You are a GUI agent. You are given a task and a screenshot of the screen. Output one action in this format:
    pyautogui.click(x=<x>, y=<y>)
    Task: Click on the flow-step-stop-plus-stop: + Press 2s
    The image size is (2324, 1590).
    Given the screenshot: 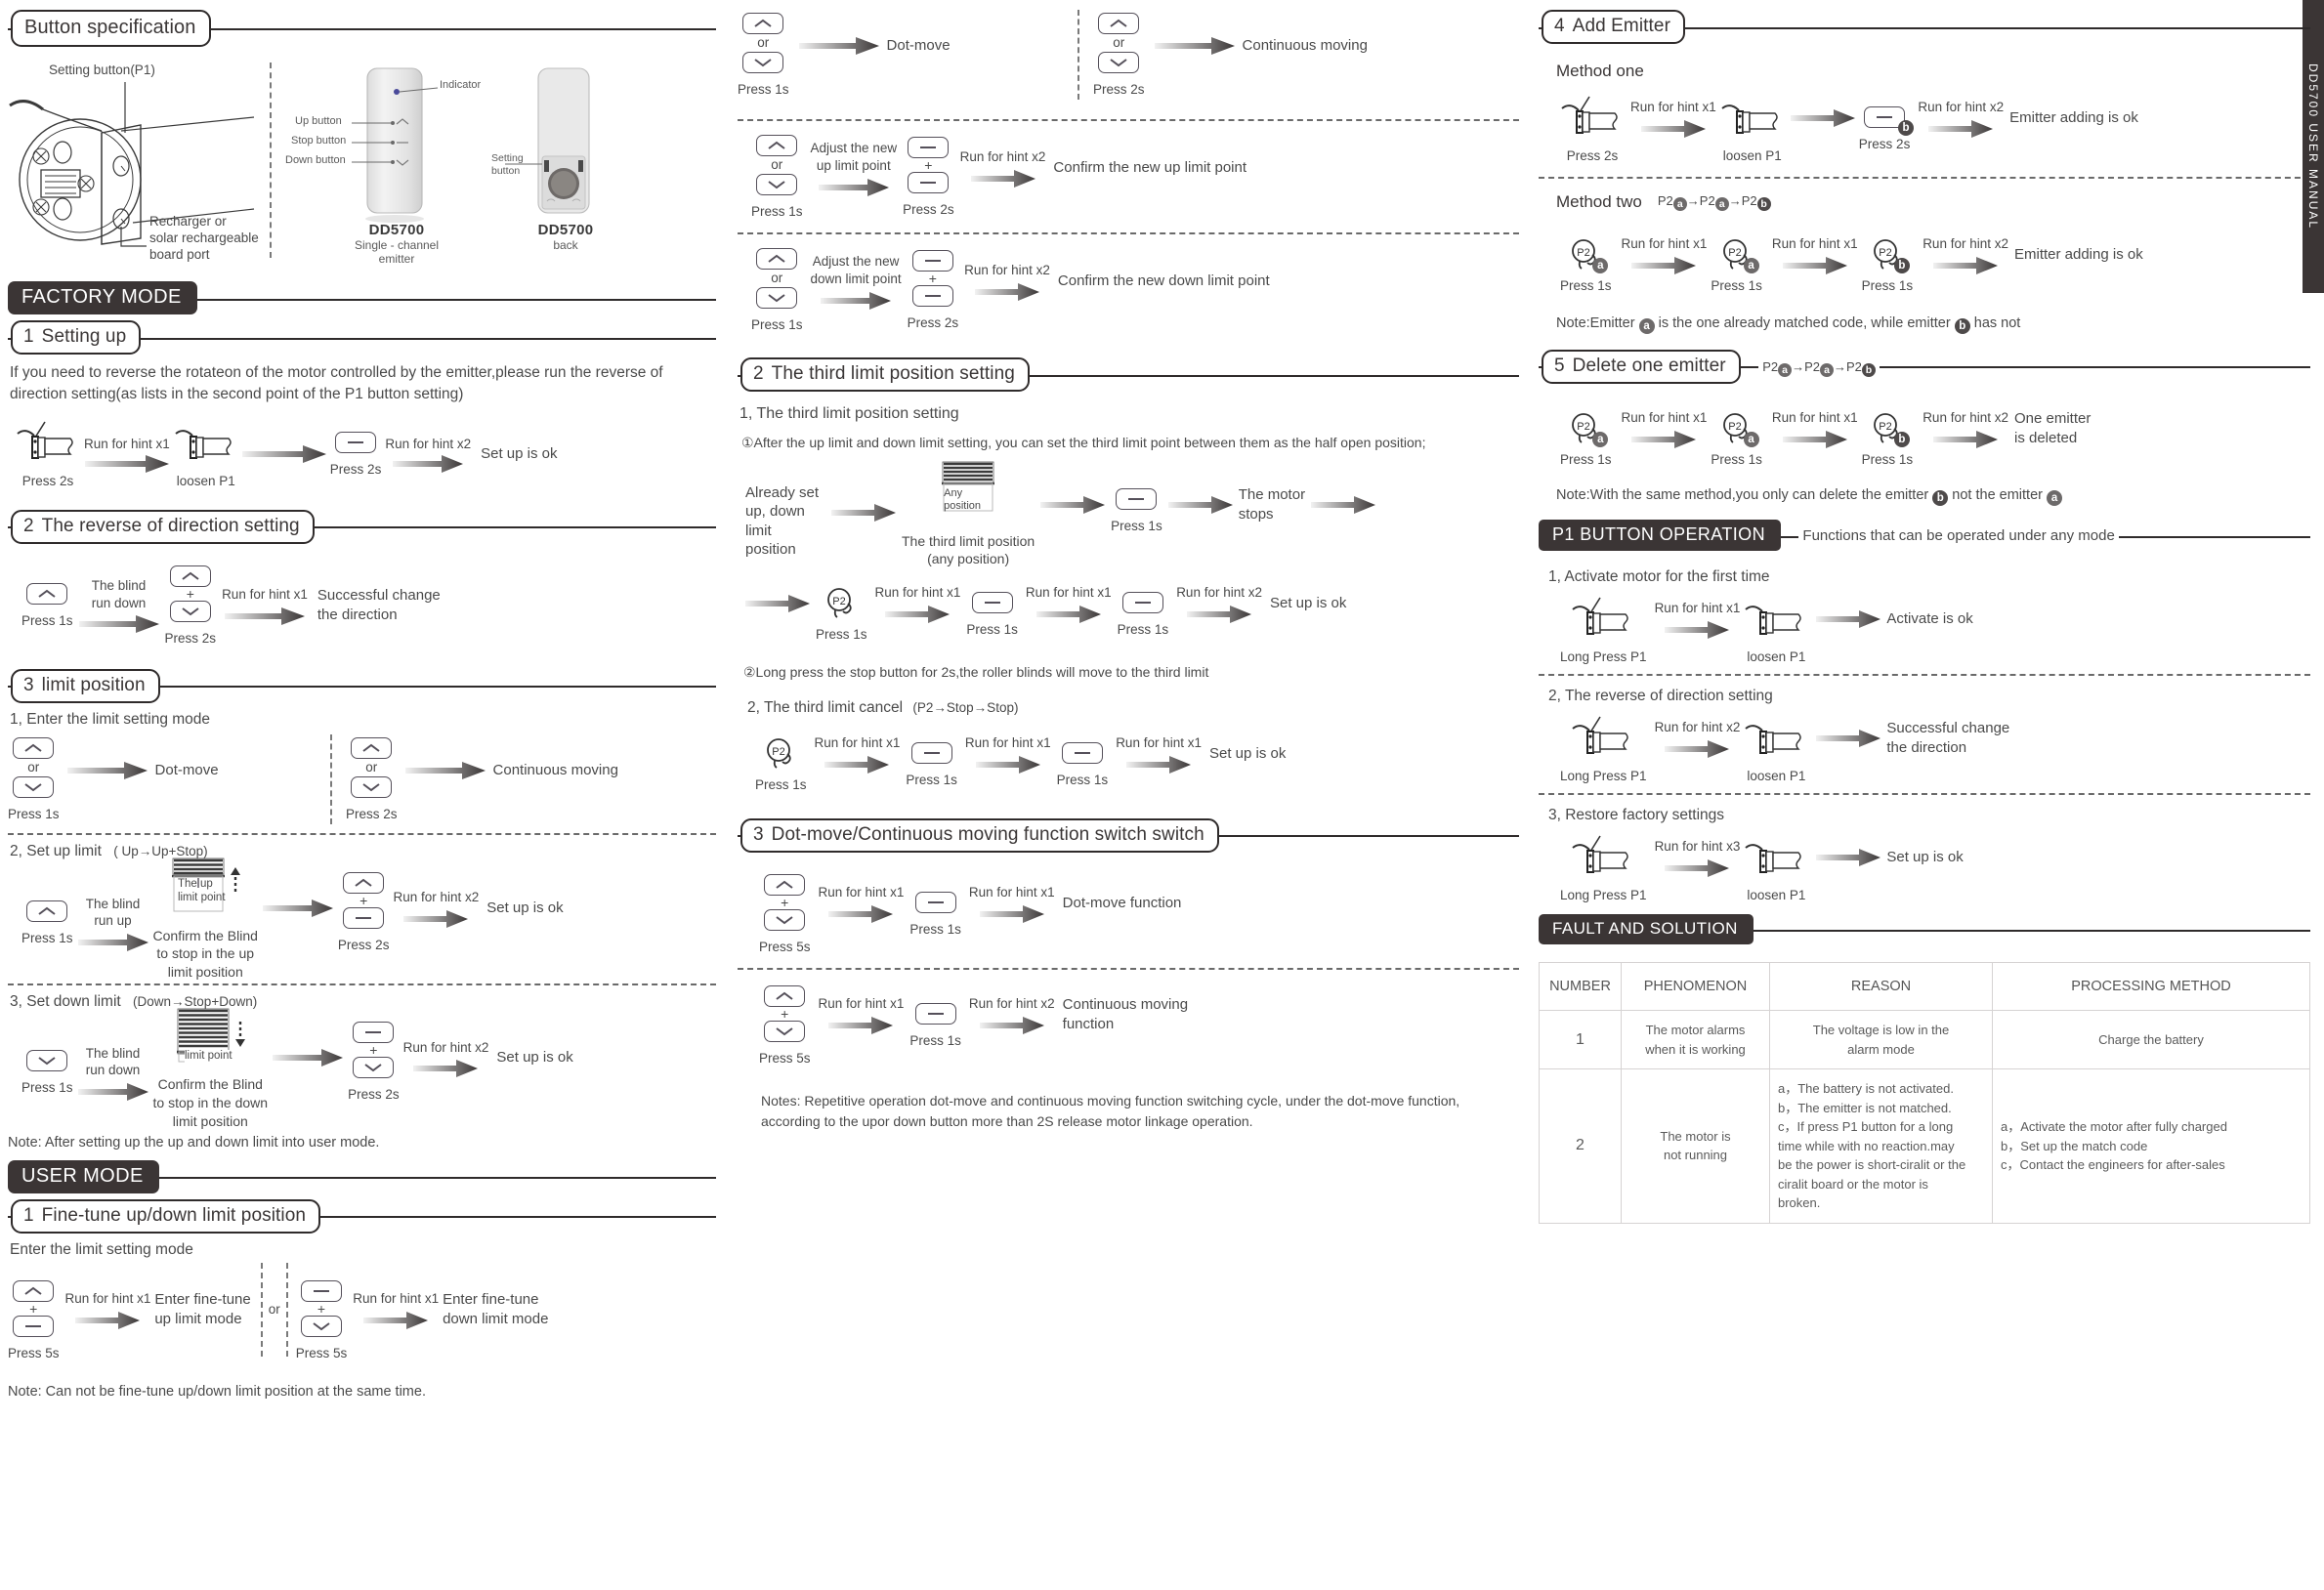 What is the action you would take?
    pyautogui.click(x=933, y=290)
    